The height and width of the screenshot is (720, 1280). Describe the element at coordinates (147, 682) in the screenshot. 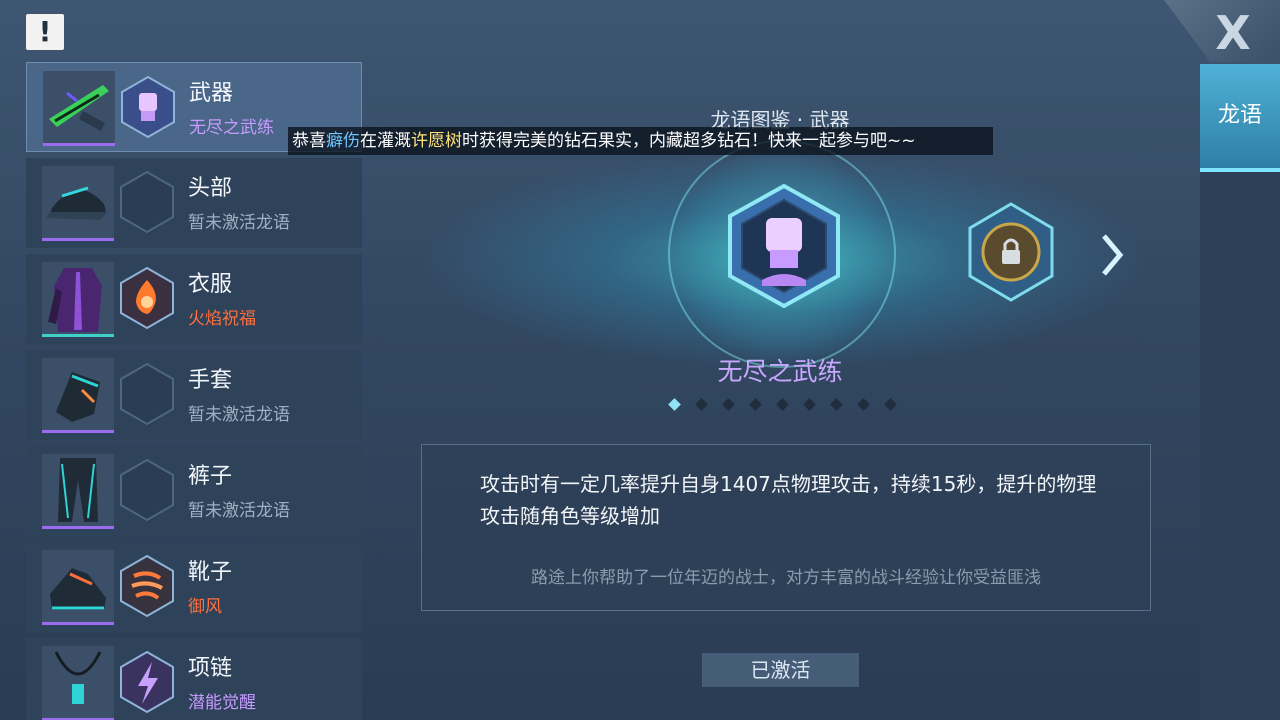

I see `lightning-hex-icon` at that location.